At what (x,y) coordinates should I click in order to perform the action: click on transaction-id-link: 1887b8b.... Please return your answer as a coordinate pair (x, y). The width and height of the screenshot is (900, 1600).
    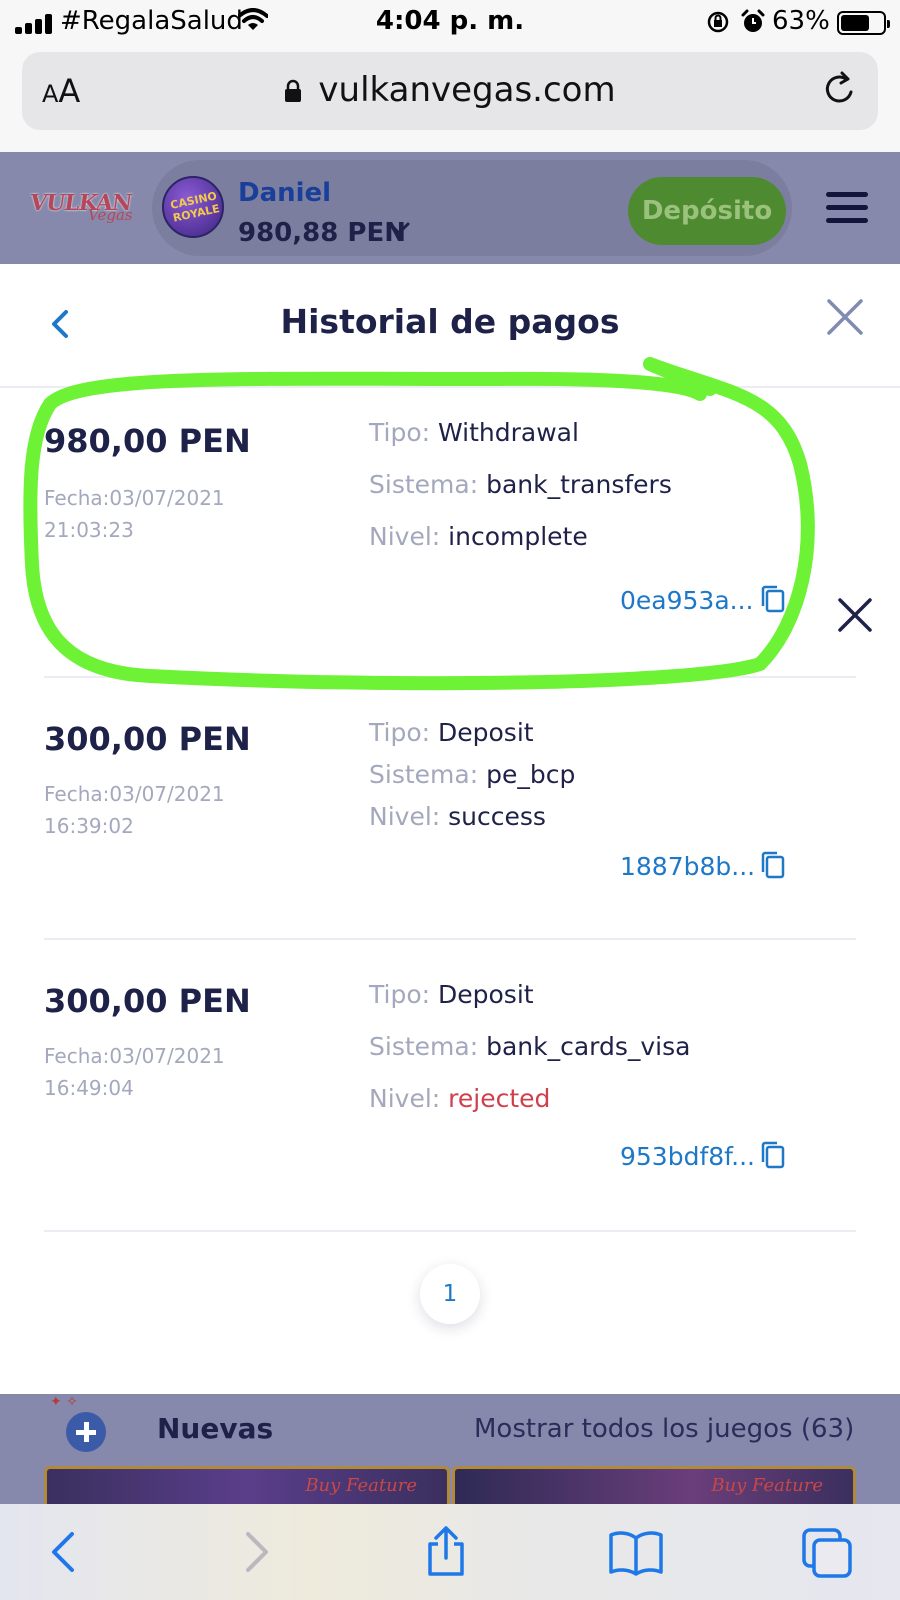
    Looking at the image, I should click on (687, 866).